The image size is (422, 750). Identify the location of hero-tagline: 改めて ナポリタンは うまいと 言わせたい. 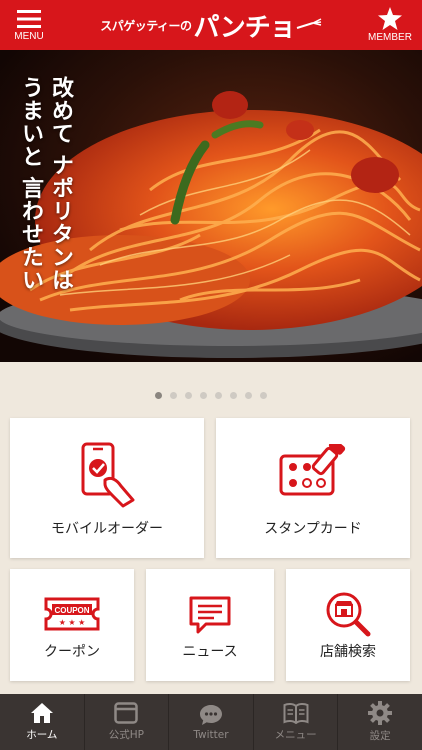
(46, 196).